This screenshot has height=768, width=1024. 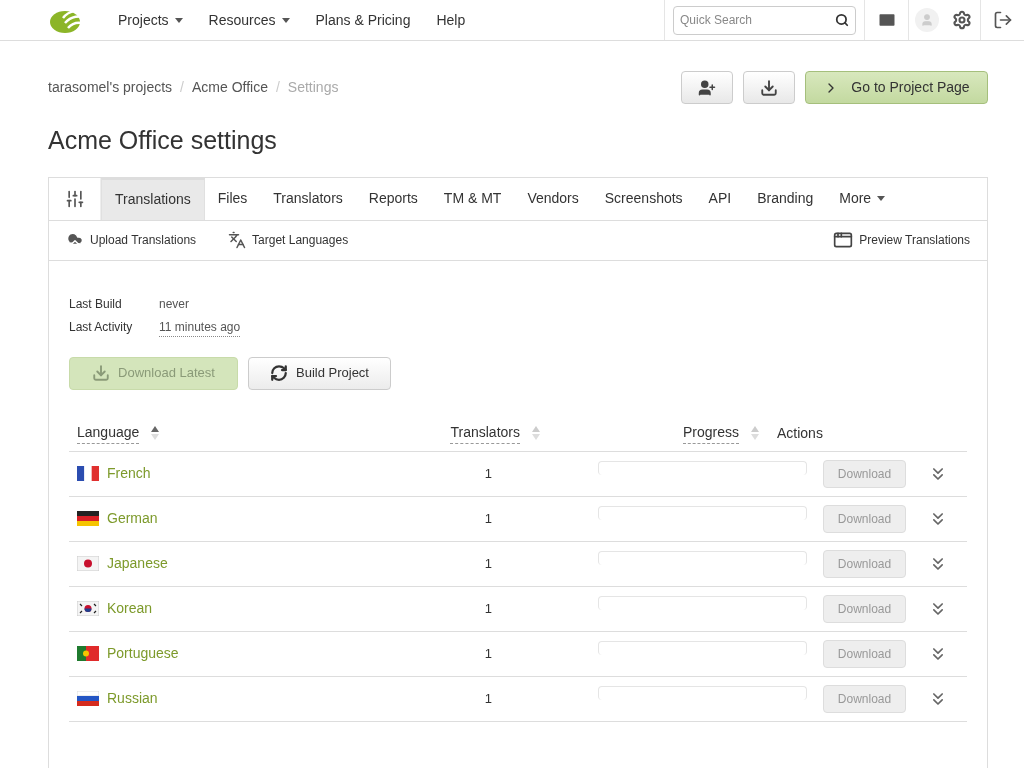 I want to click on column-header: Translators, so click(x=485, y=433).